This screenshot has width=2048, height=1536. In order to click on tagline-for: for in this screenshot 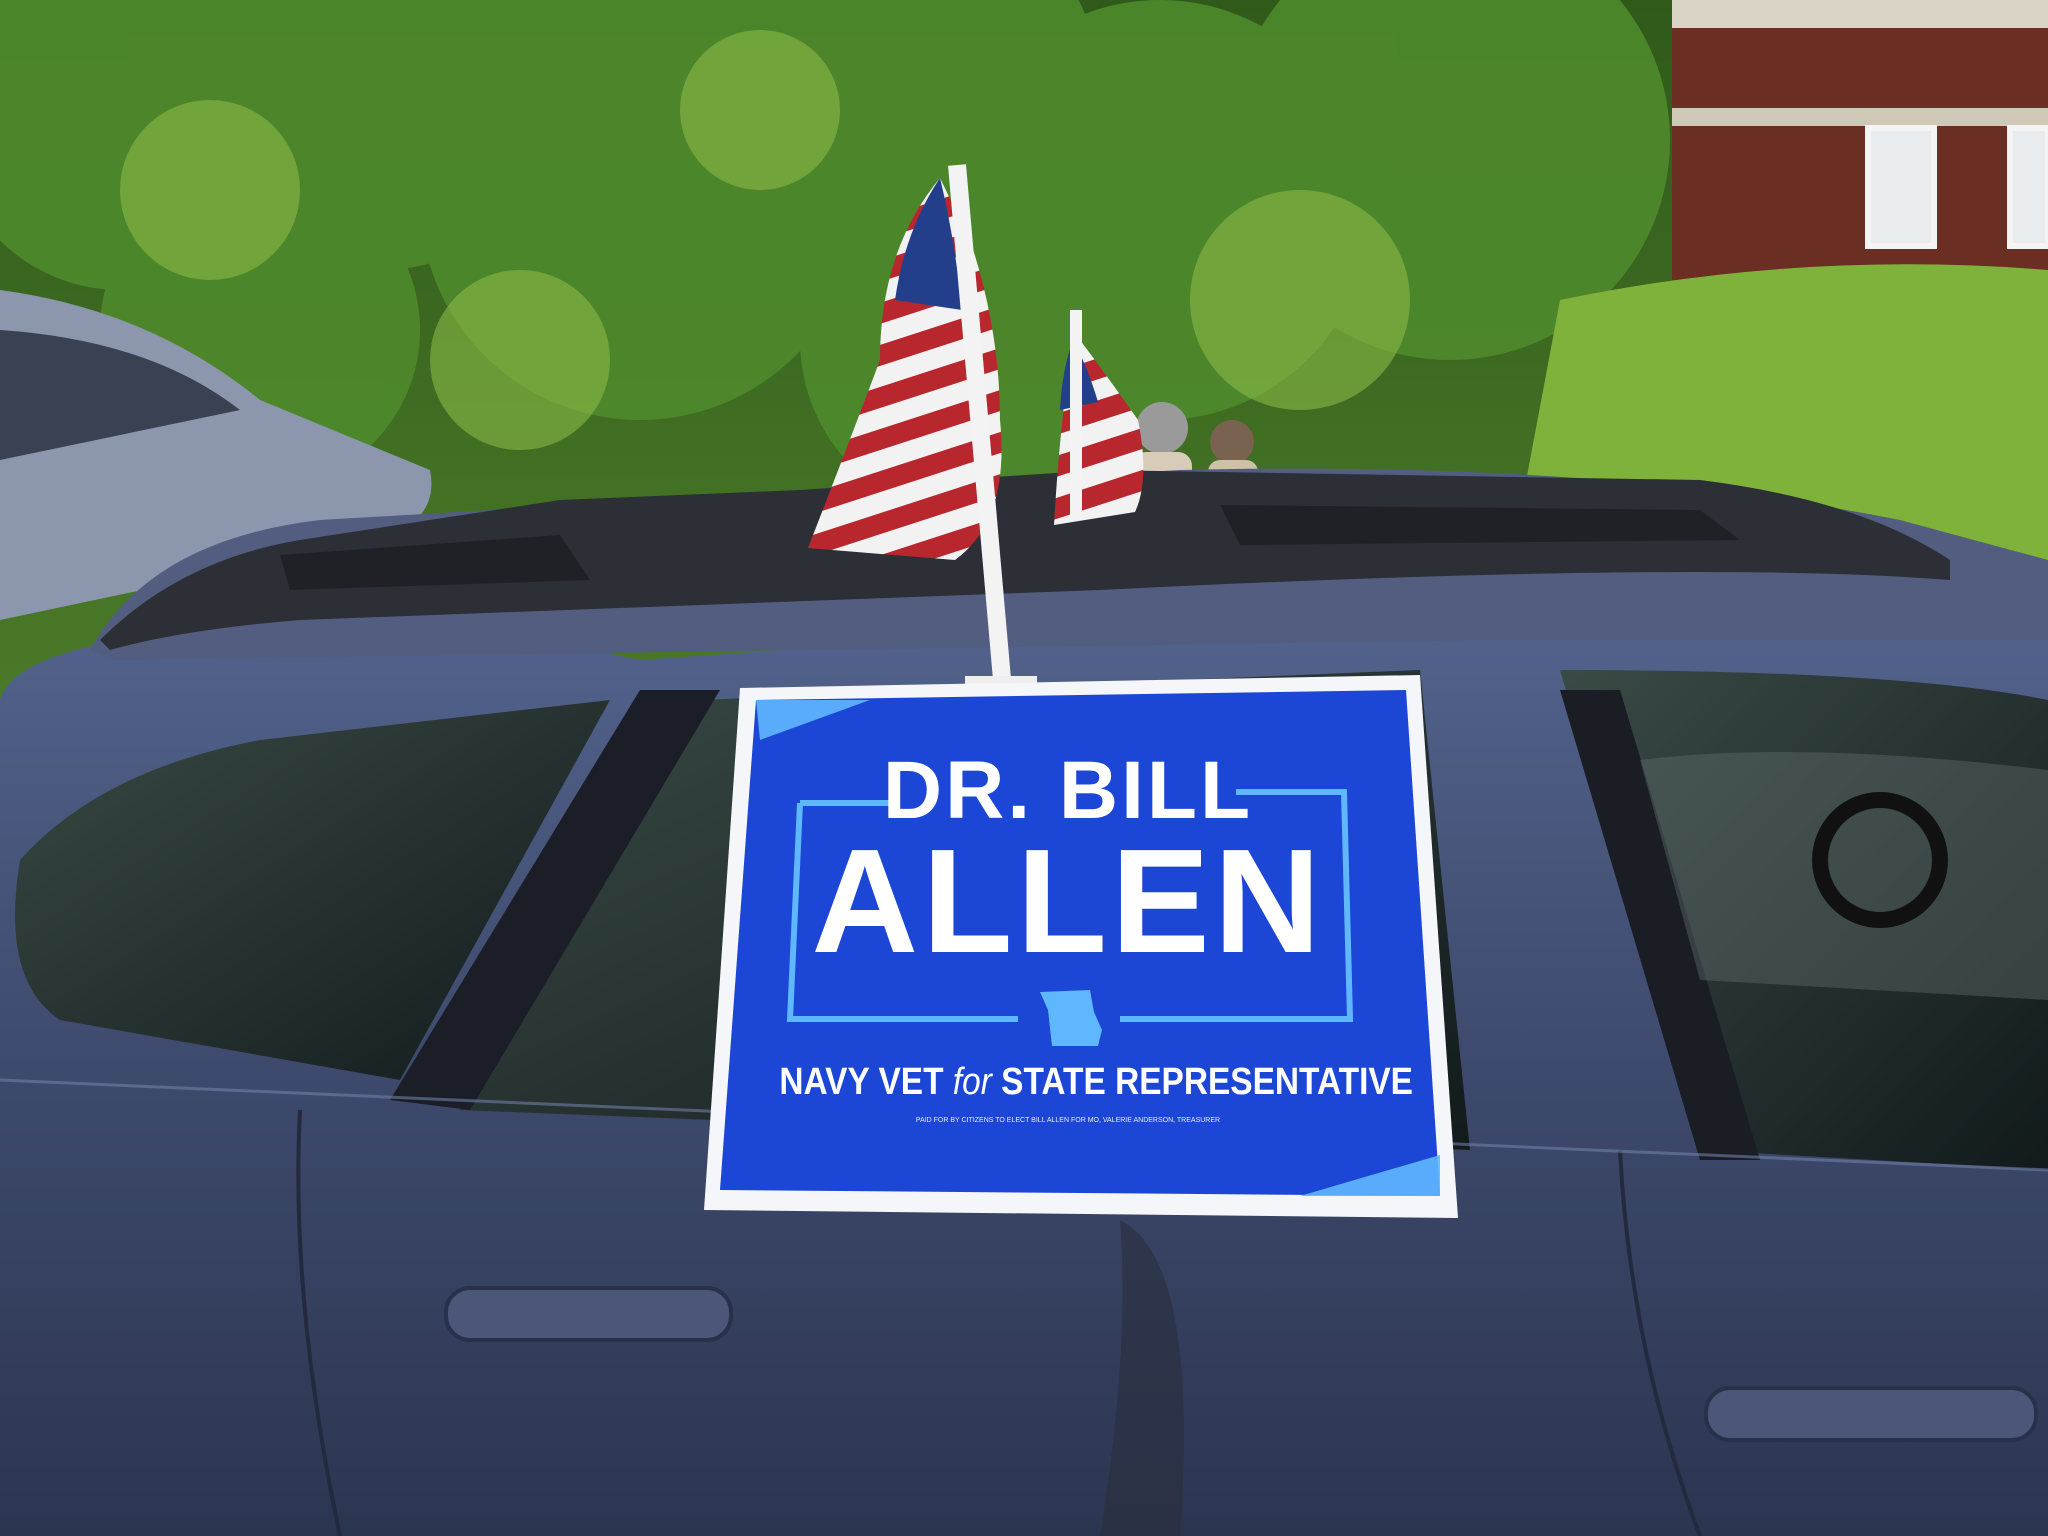, I will do `click(972, 1082)`.